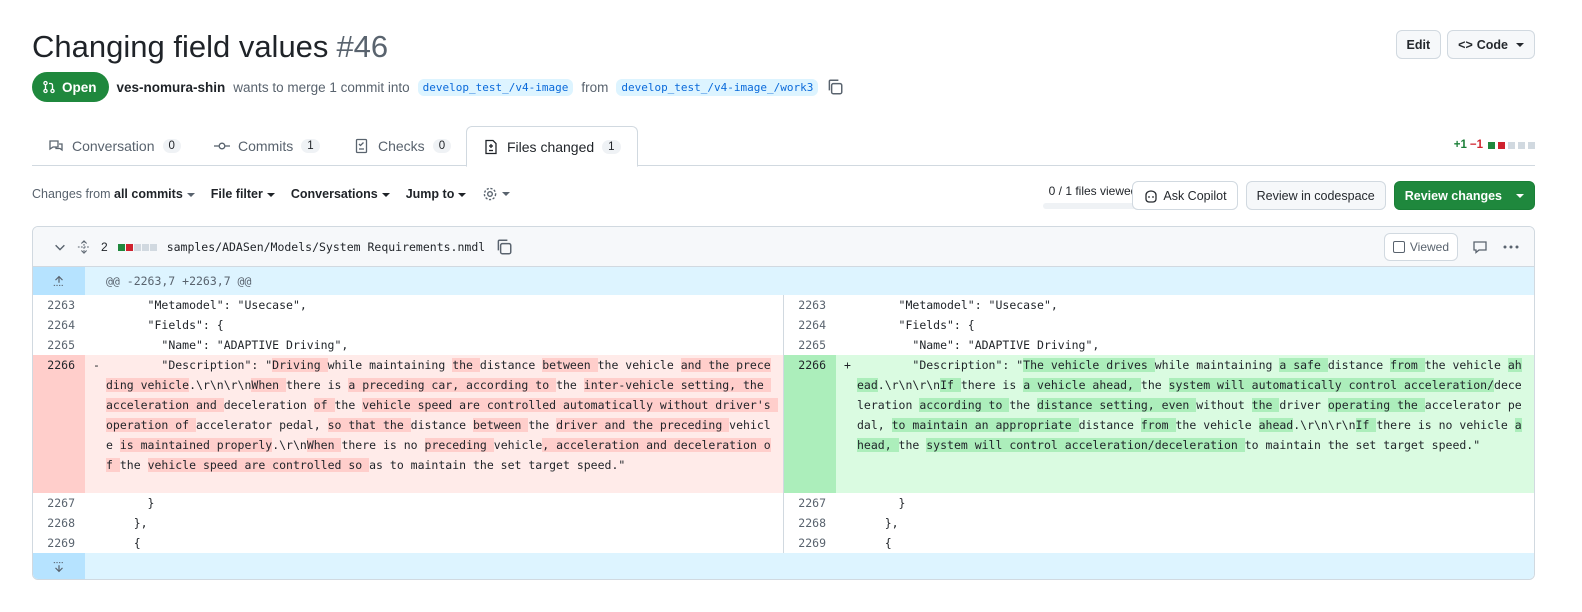 This screenshot has height=612, width=1582. What do you see at coordinates (1315, 195) in the screenshot?
I see `review-in-codespace-button: Review in codespace` at bounding box center [1315, 195].